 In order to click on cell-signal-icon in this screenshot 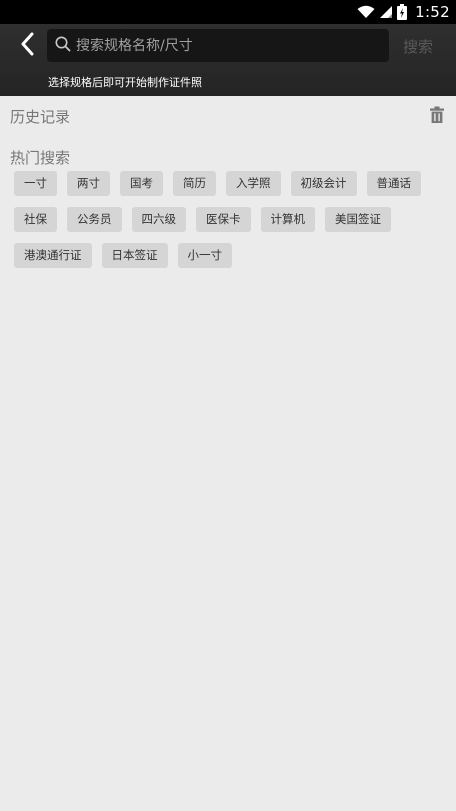, I will do `click(386, 12)`.